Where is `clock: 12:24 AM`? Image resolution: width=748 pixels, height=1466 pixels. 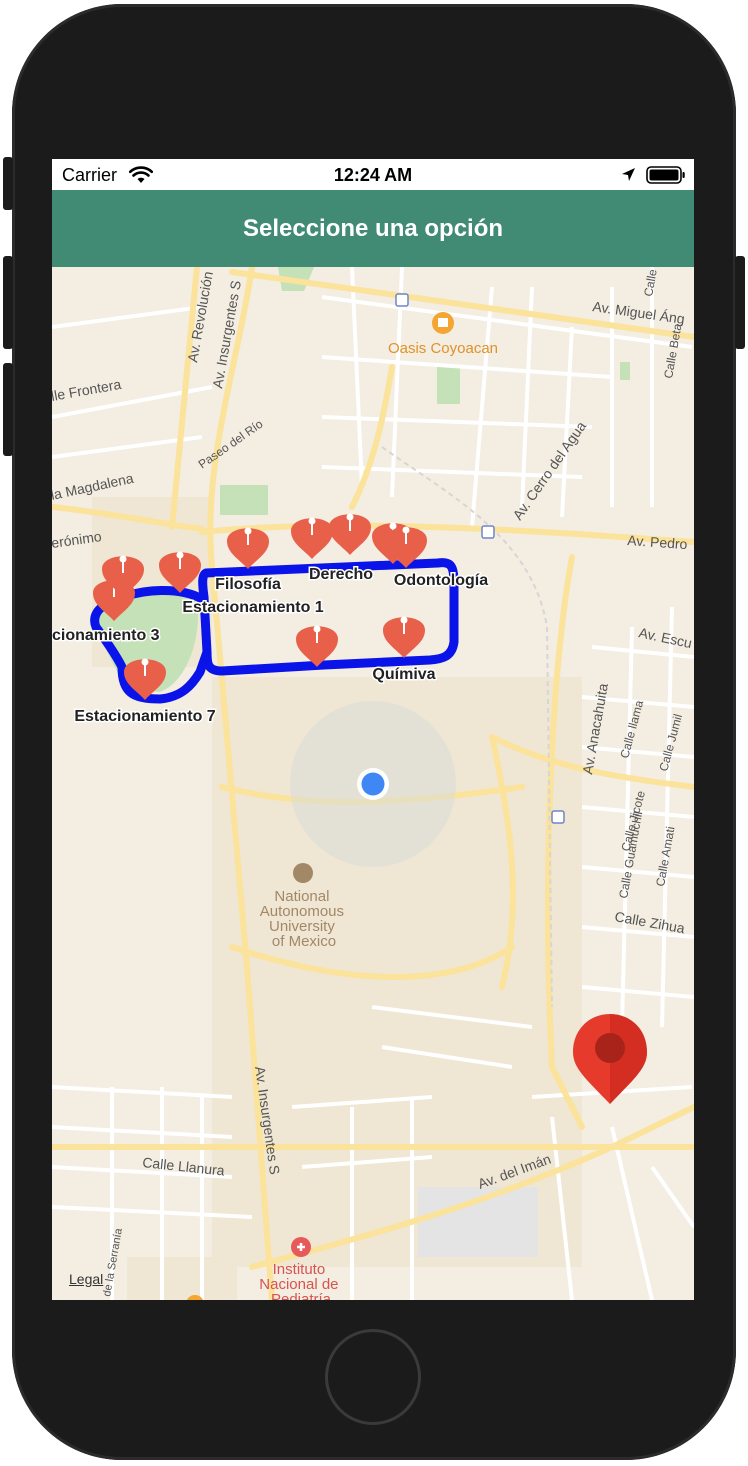
clock: 12:24 AM is located at coordinates (373, 175).